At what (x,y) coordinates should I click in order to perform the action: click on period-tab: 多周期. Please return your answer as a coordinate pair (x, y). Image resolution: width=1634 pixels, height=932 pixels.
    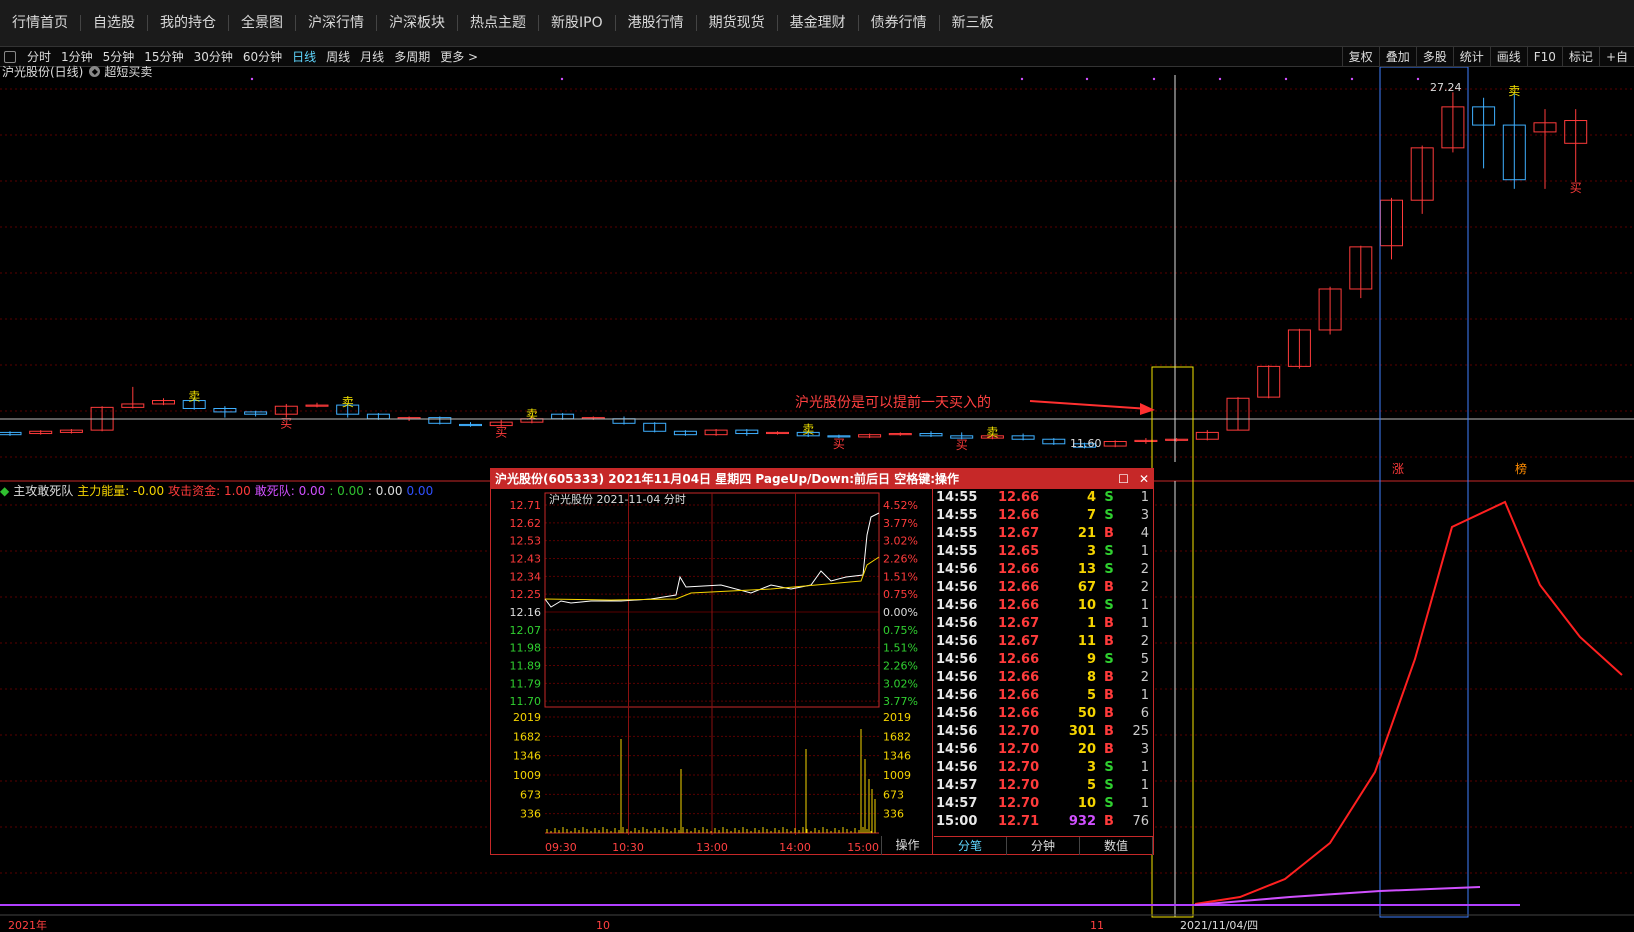
    Looking at the image, I should click on (412, 57).